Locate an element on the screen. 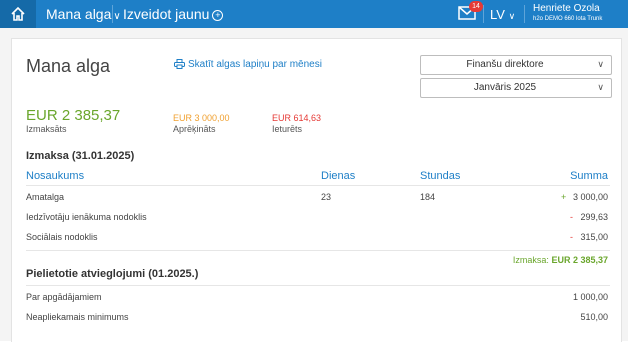  row-hours: 184 is located at coordinates (428, 197).